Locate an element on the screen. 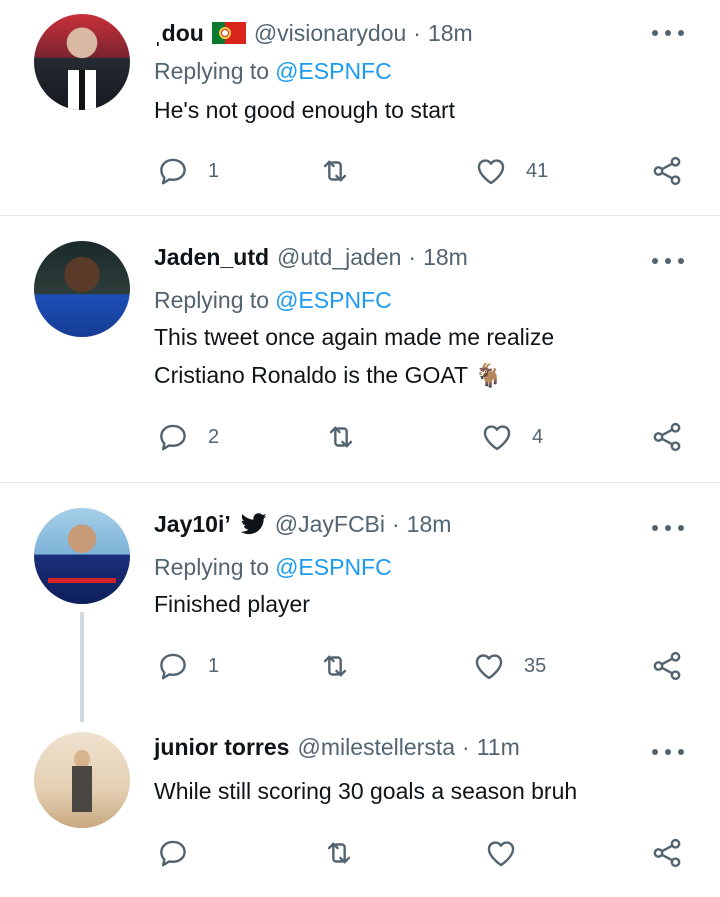 This screenshot has width=720, height=897. like-button: 4 is located at coordinates (511, 437).